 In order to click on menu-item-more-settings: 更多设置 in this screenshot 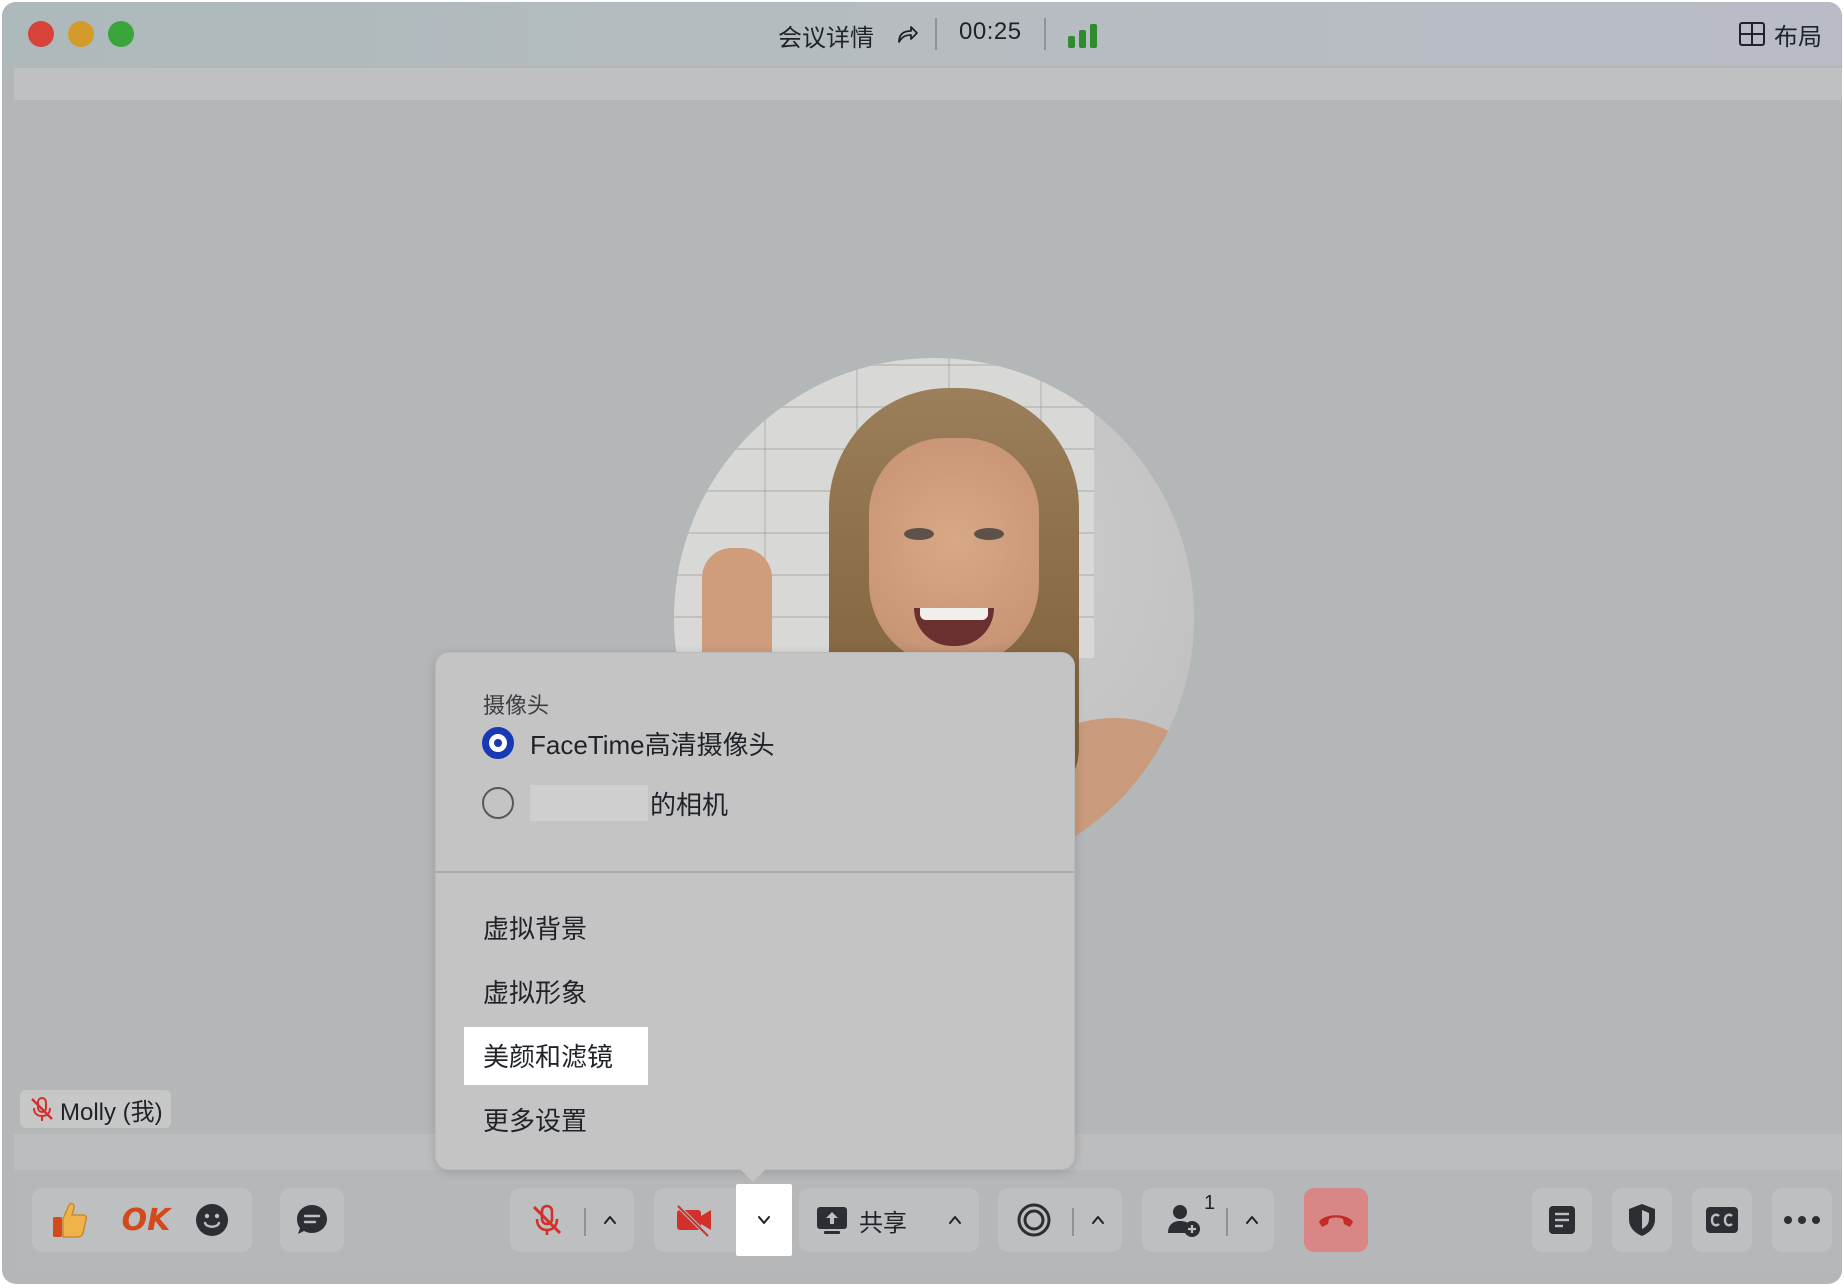, I will do `click(535, 1119)`.